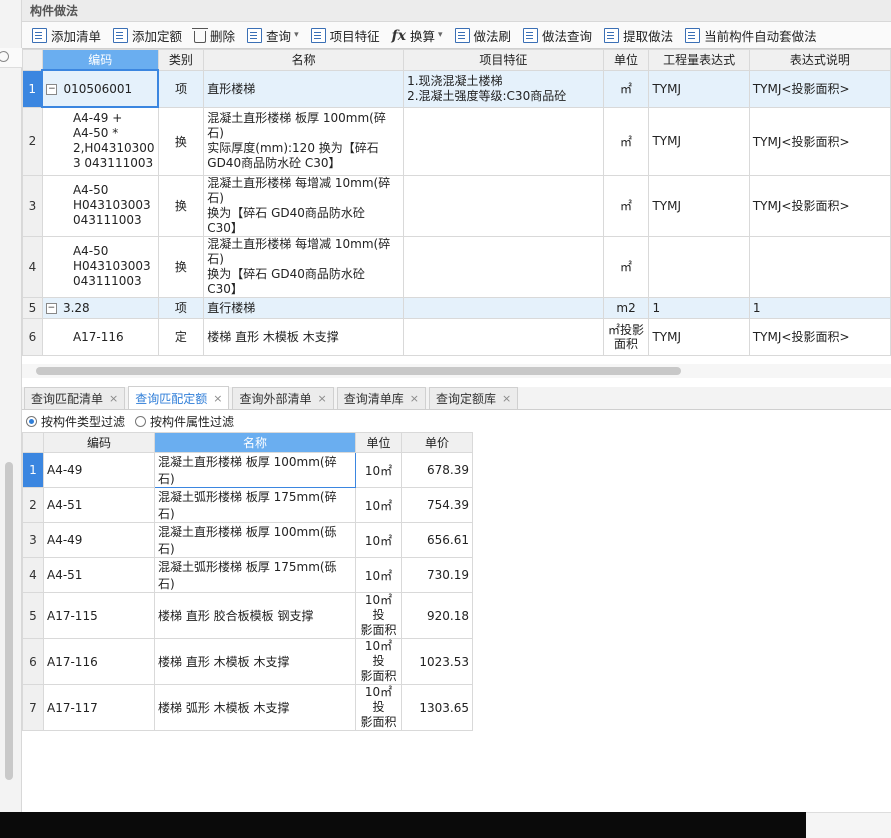 This screenshot has width=891, height=838. I want to click on price-cell: 678.39, so click(437, 470).